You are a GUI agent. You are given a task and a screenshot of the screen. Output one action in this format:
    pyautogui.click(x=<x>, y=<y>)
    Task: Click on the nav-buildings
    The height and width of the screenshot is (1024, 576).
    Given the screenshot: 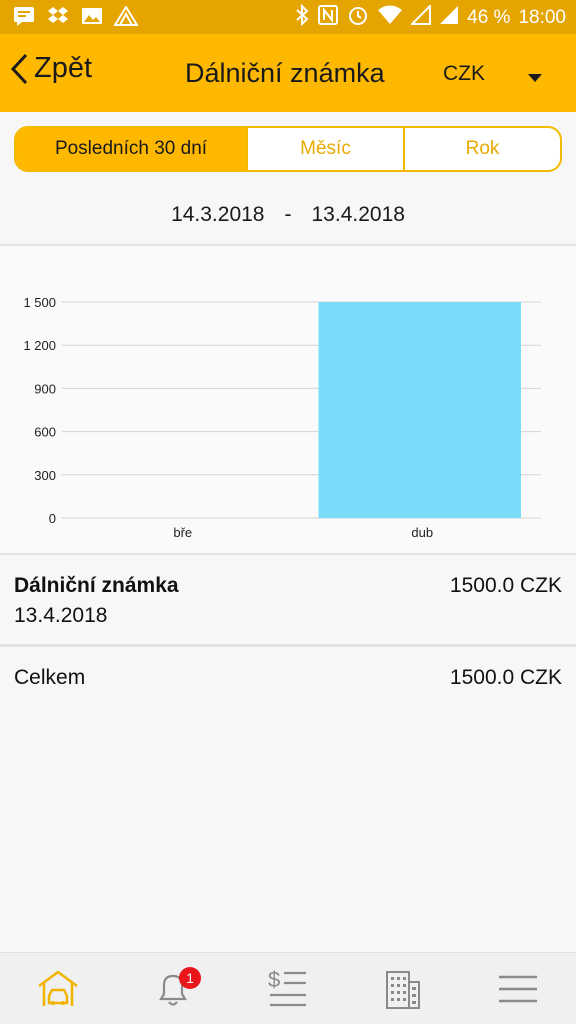 What is the action you would take?
    pyautogui.click(x=403, y=988)
    